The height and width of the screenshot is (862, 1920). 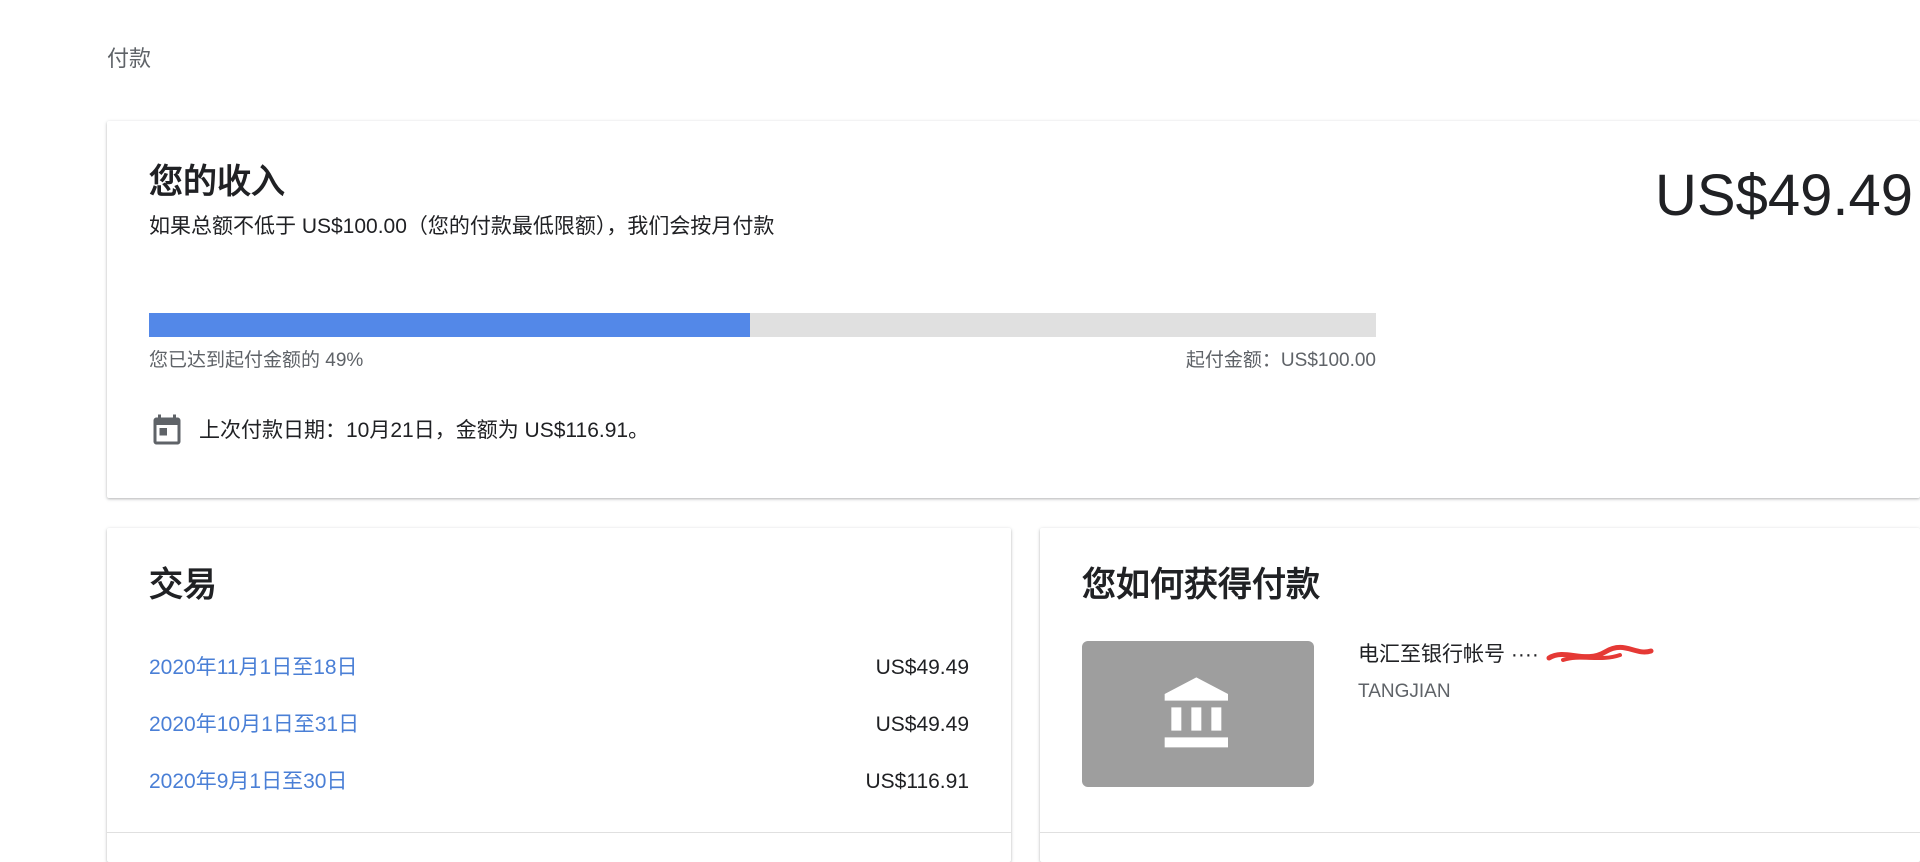 I want to click on account-holder-name: TANGJIAN, so click(x=1404, y=691).